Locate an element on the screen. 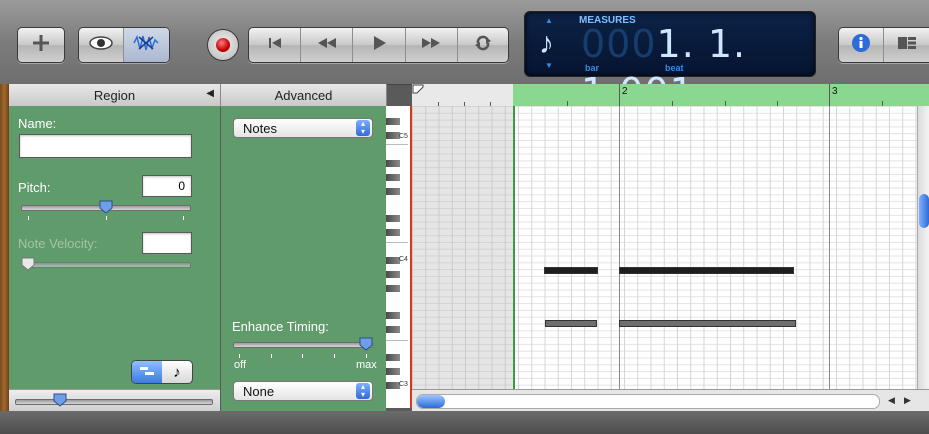  zoom-slider-bar is located at coordinates (114, 400).